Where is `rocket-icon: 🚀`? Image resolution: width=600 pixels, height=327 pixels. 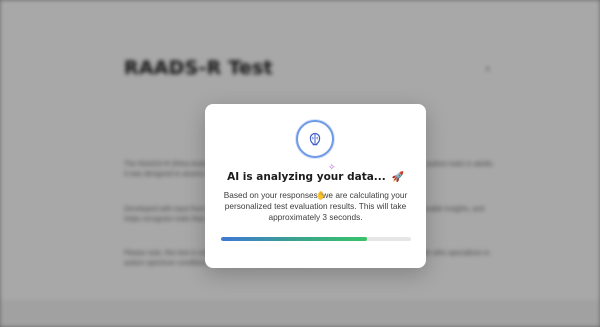
rocket-icon: 🚀 is located at coordinates (397, 177).